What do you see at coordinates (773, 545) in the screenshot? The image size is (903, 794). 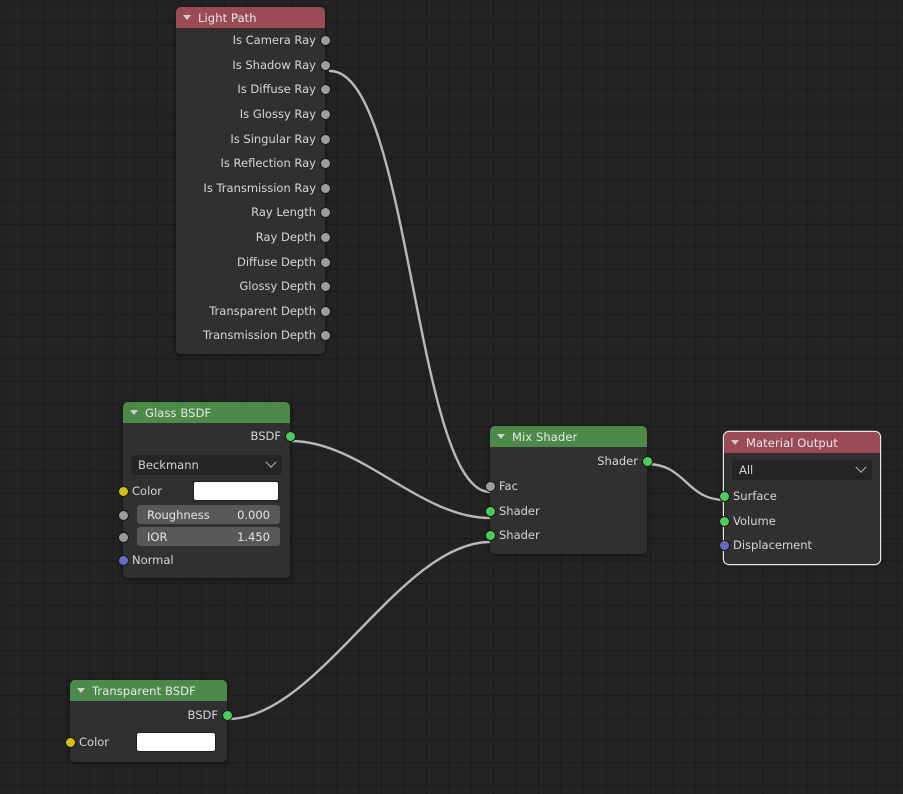 I see `displacement-label: Displacement` at bounding box center [773, 545].